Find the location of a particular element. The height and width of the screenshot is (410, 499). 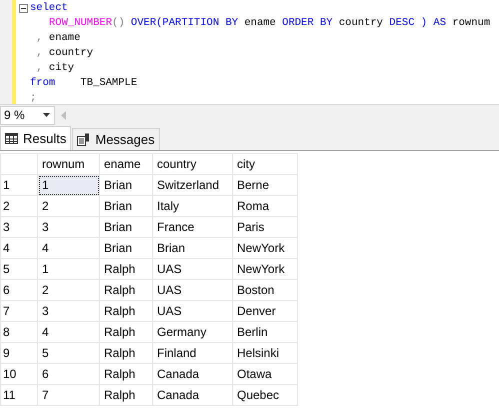

code-line: , ename is located at coordinates (58, 38).